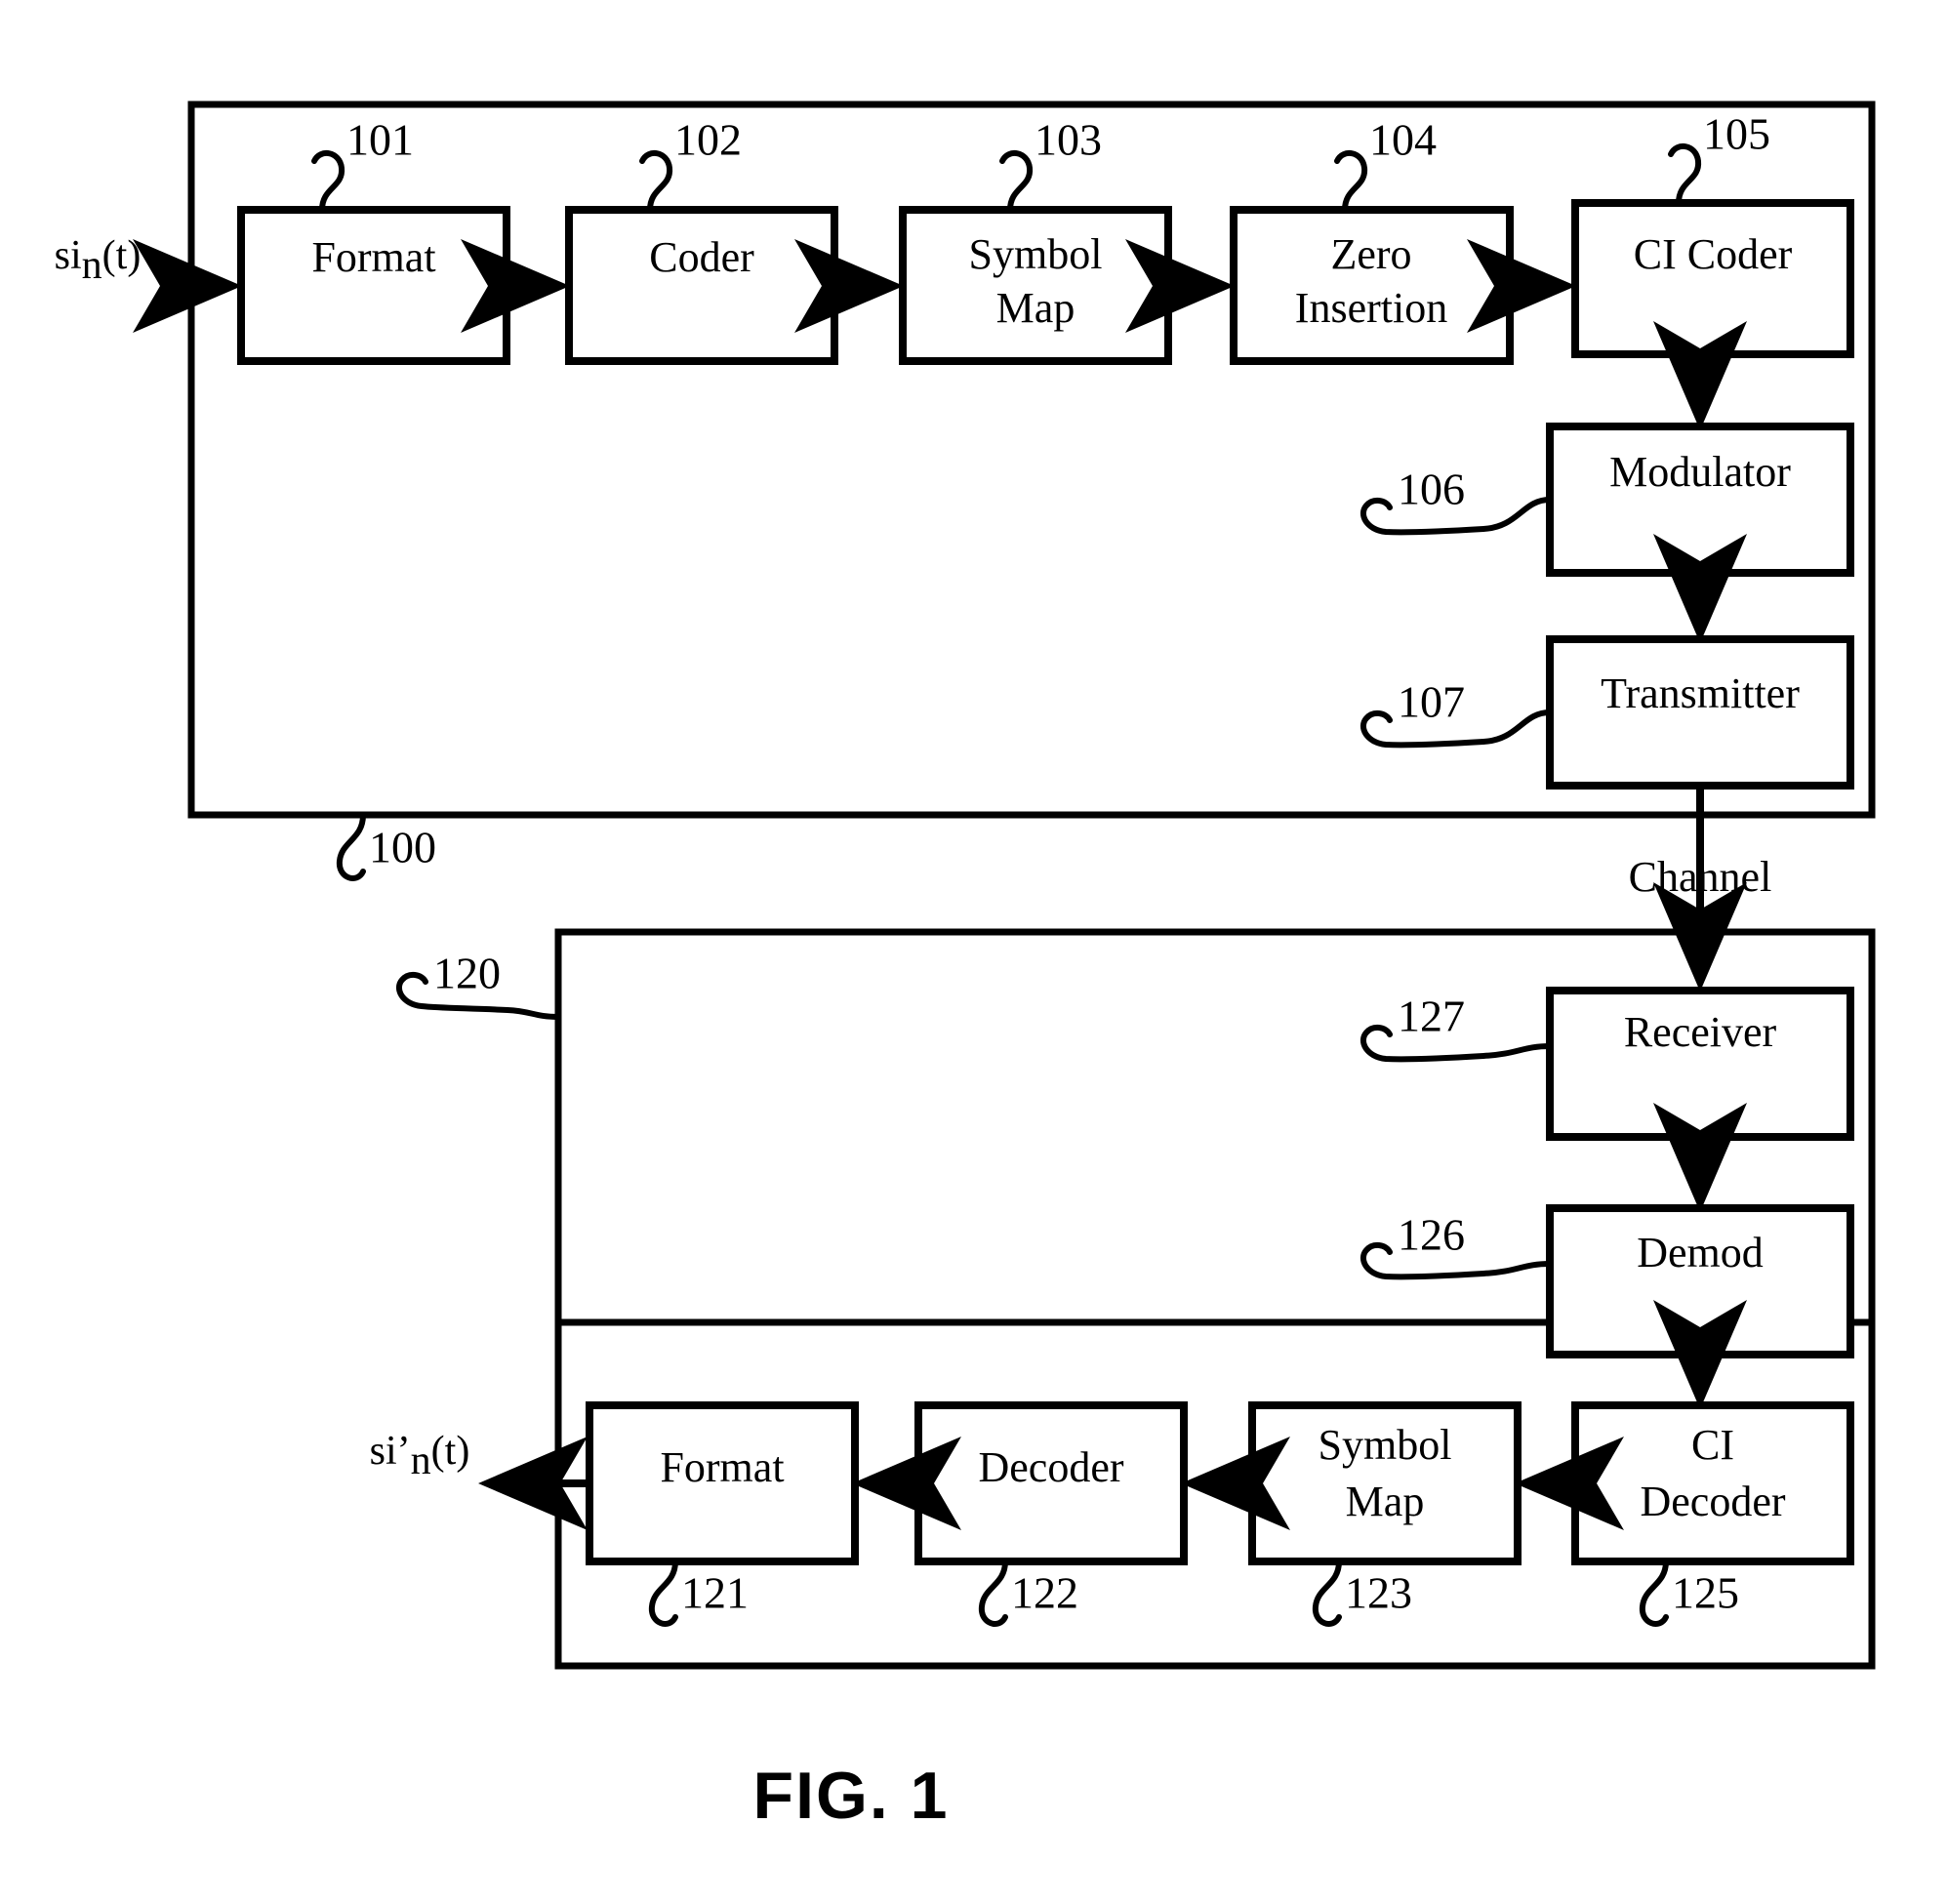 The width and height of the screenshot is (1948, 1904). What do you see at coordinates (1044, 1593) in the screenshot?
I see `ref-122: 122` at bounding box center [1044, 1593].